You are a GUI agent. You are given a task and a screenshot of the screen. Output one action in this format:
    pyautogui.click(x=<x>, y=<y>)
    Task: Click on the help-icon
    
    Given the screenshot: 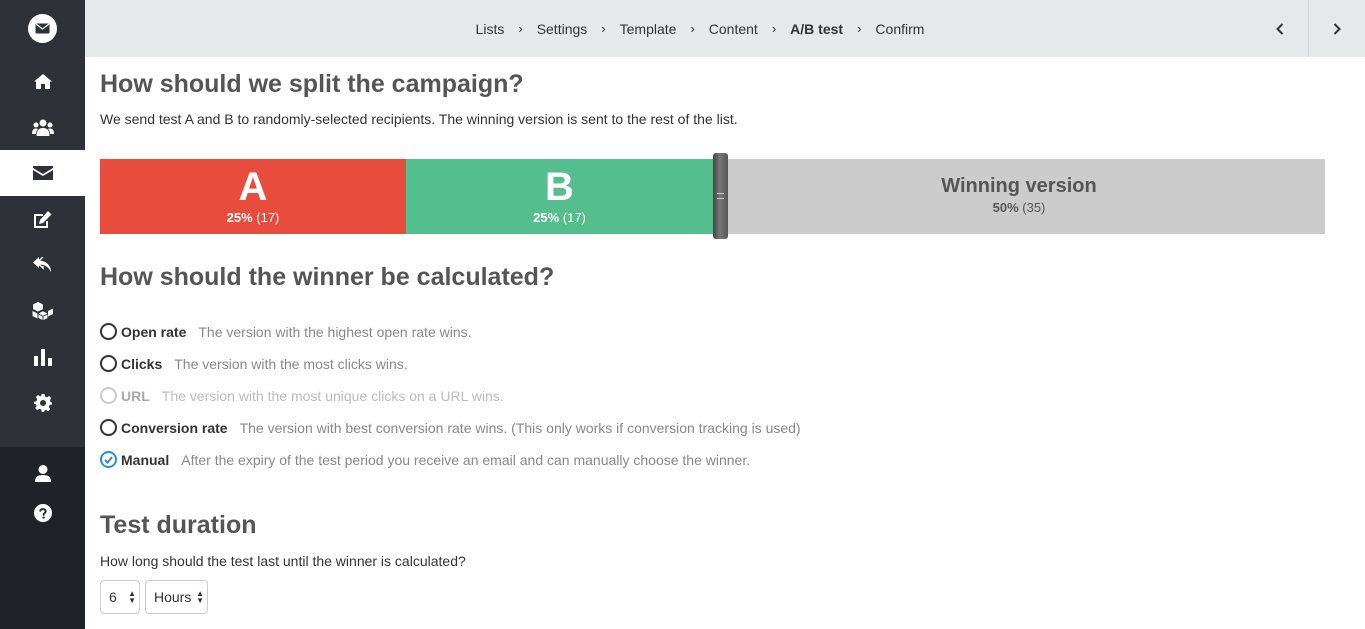 What is the action you would take?
    pyautogui.click(x=42, y=513)
    